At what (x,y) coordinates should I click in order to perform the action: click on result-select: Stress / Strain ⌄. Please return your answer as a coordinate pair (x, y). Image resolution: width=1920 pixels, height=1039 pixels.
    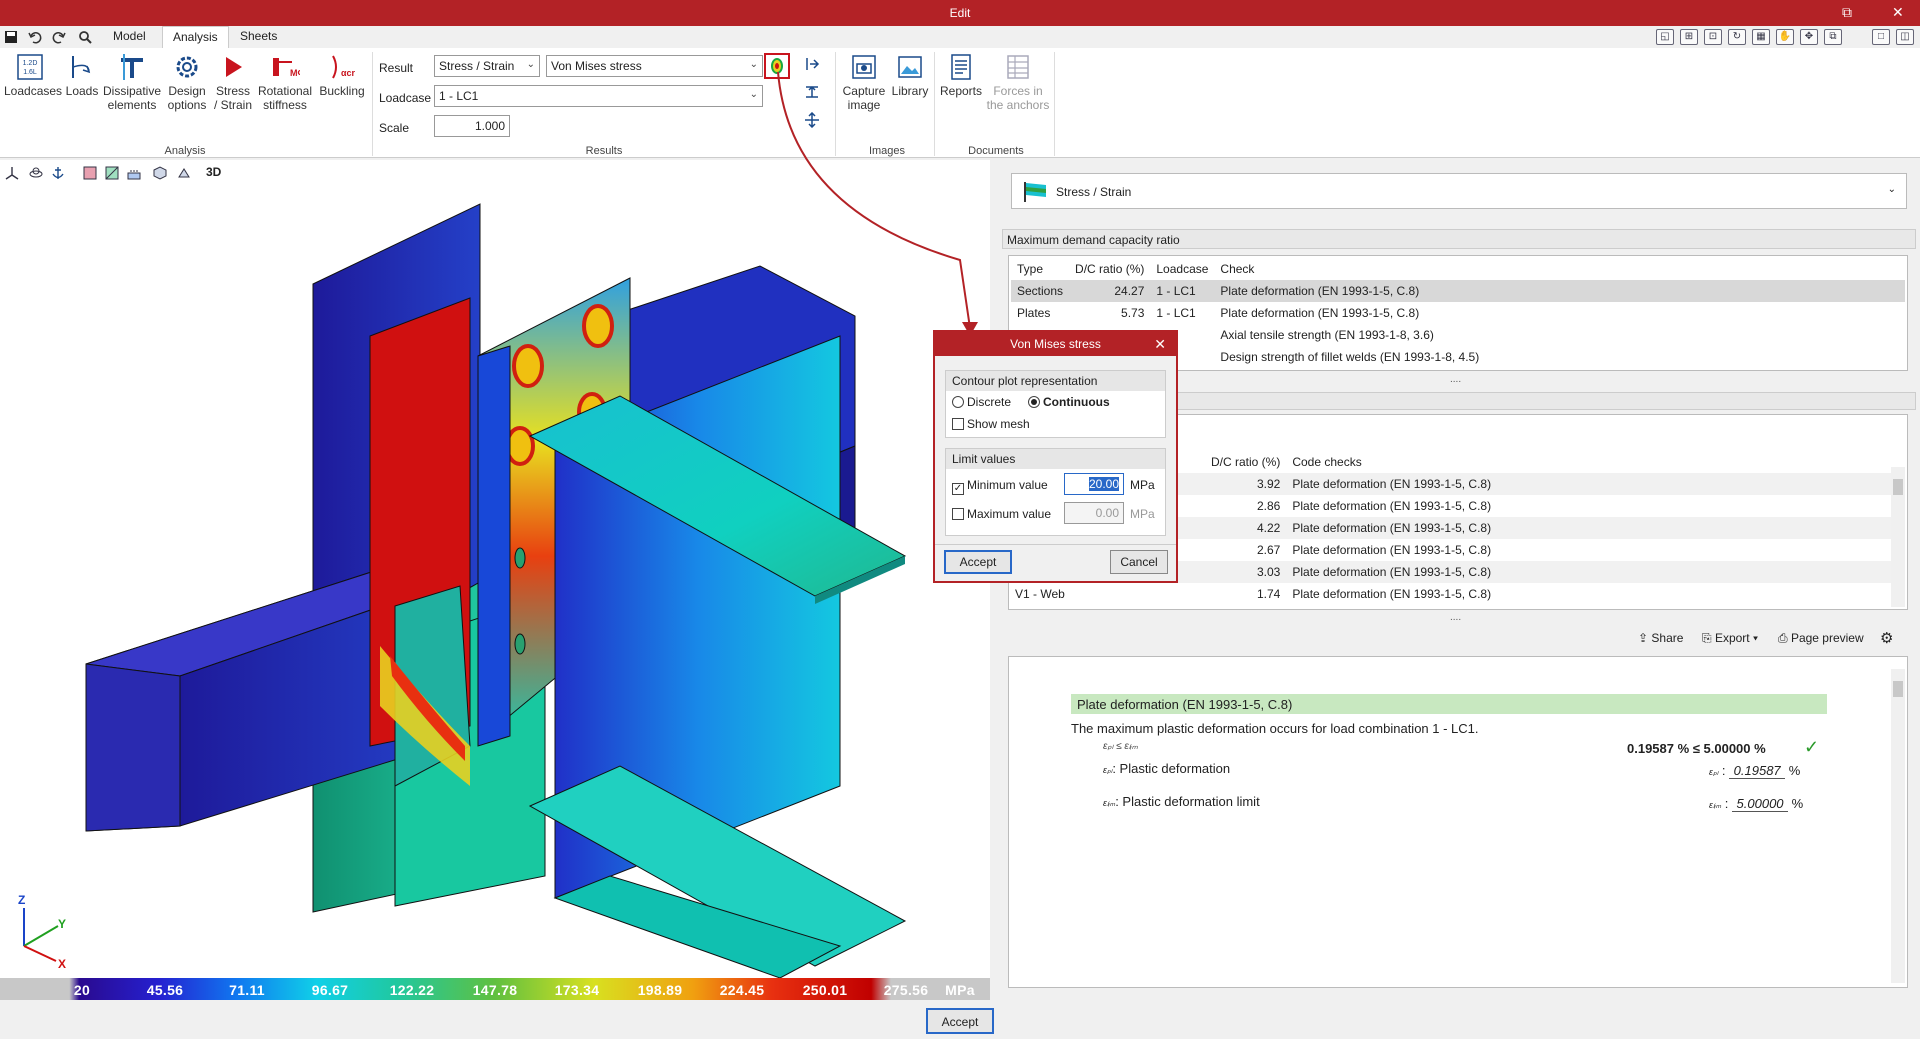
    Looking at the image, I should click on (487, 66).